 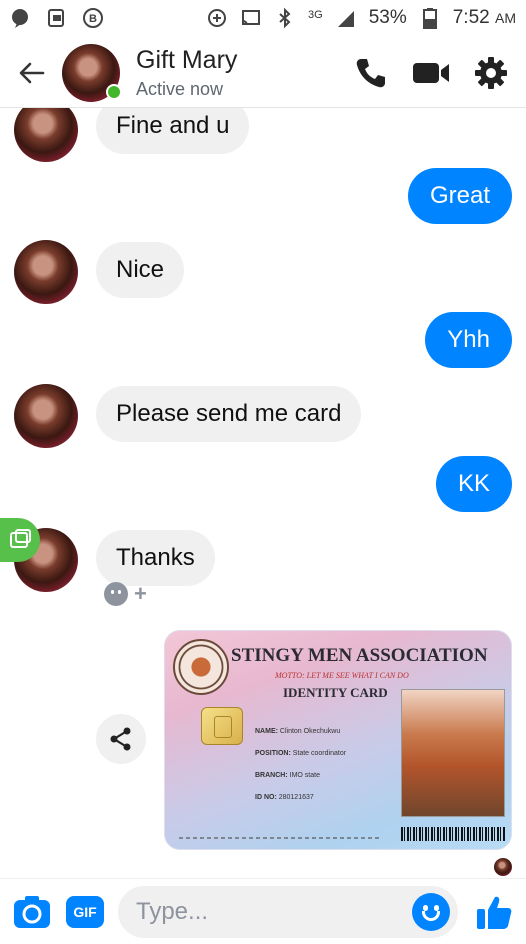 What do you see at coordinates (21, 18) in the screenshot?
I see `messenger-notification-icon` at bounding box center [21, 18].